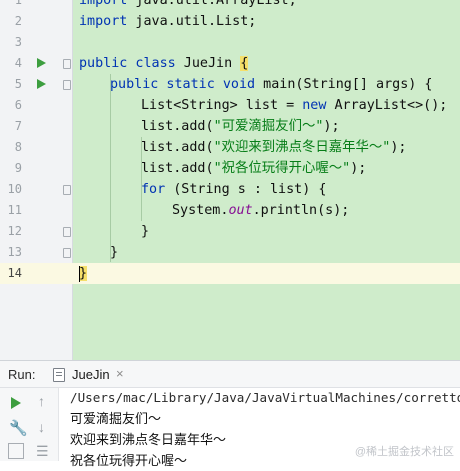  I want to click on code-line: 13}, so click(230, 252).